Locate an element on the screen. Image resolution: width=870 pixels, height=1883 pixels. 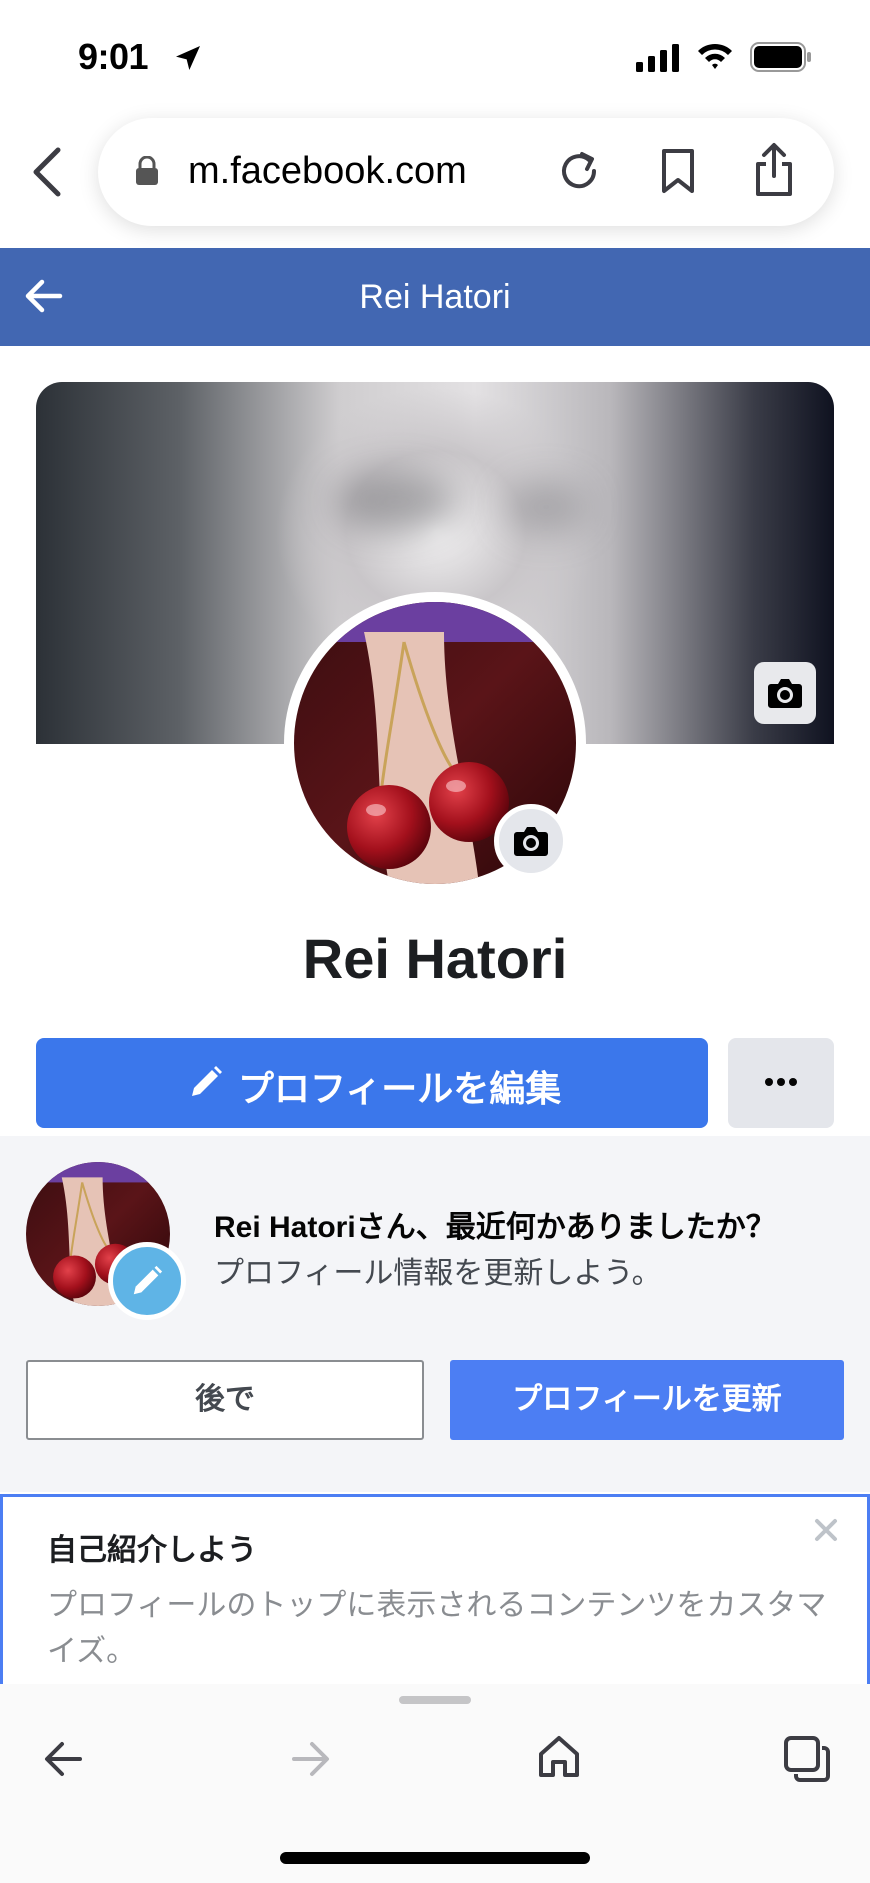
more-options-button is located at coordinates (781, 1083).